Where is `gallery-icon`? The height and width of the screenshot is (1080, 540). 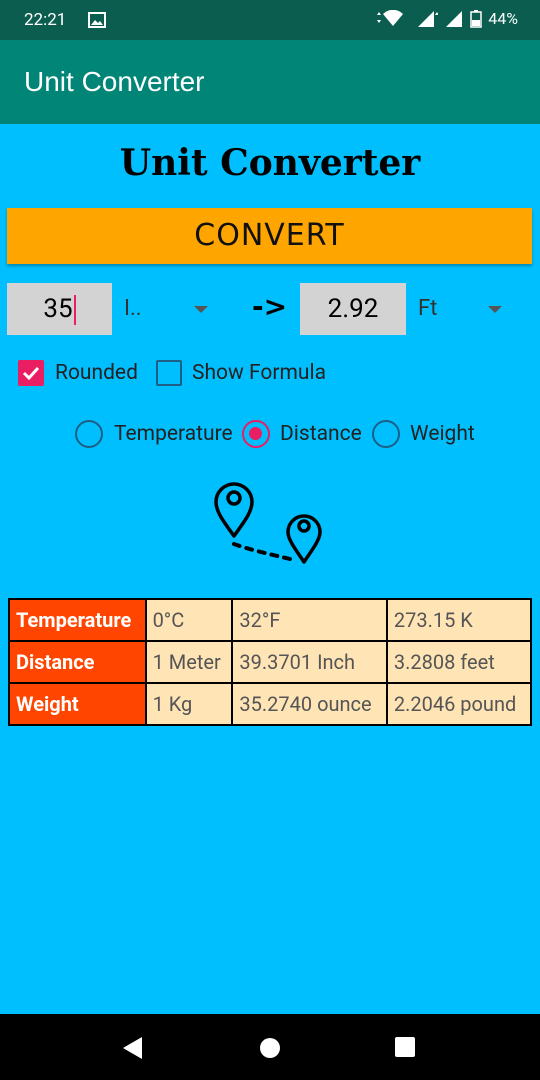 gallery-icon is located at coordinates (97, 22).